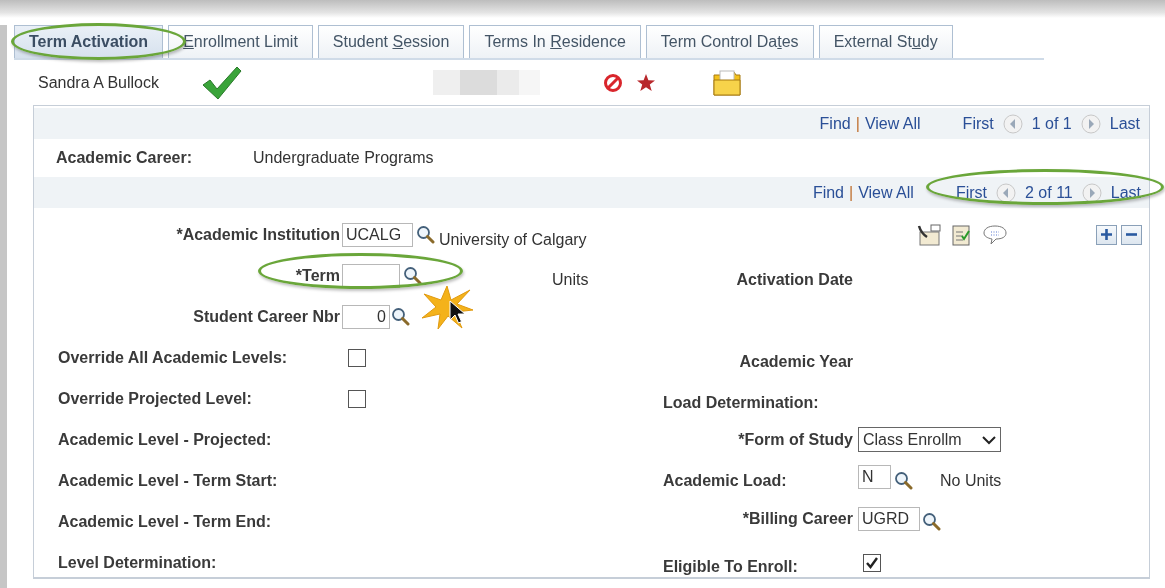  I want to click on form-of-study-select: Class Enrollm, so click(929, 439).